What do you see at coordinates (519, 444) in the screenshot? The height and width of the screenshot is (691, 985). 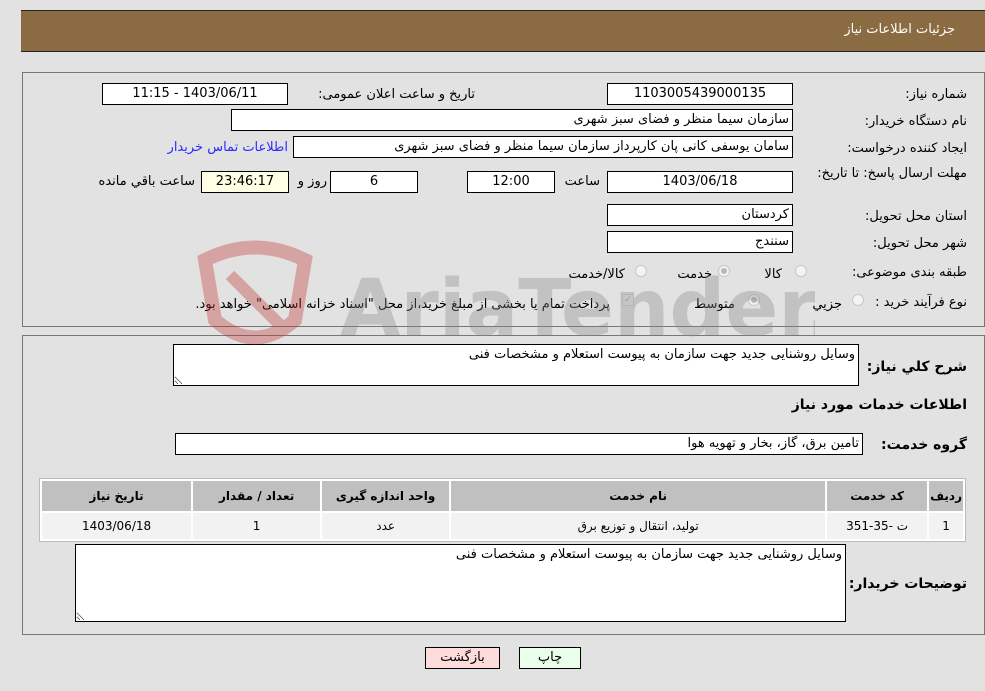 I see `service-group-field: تامین برق، گاز، بخار و تهویه هوا` at bounding box center [519, 444].